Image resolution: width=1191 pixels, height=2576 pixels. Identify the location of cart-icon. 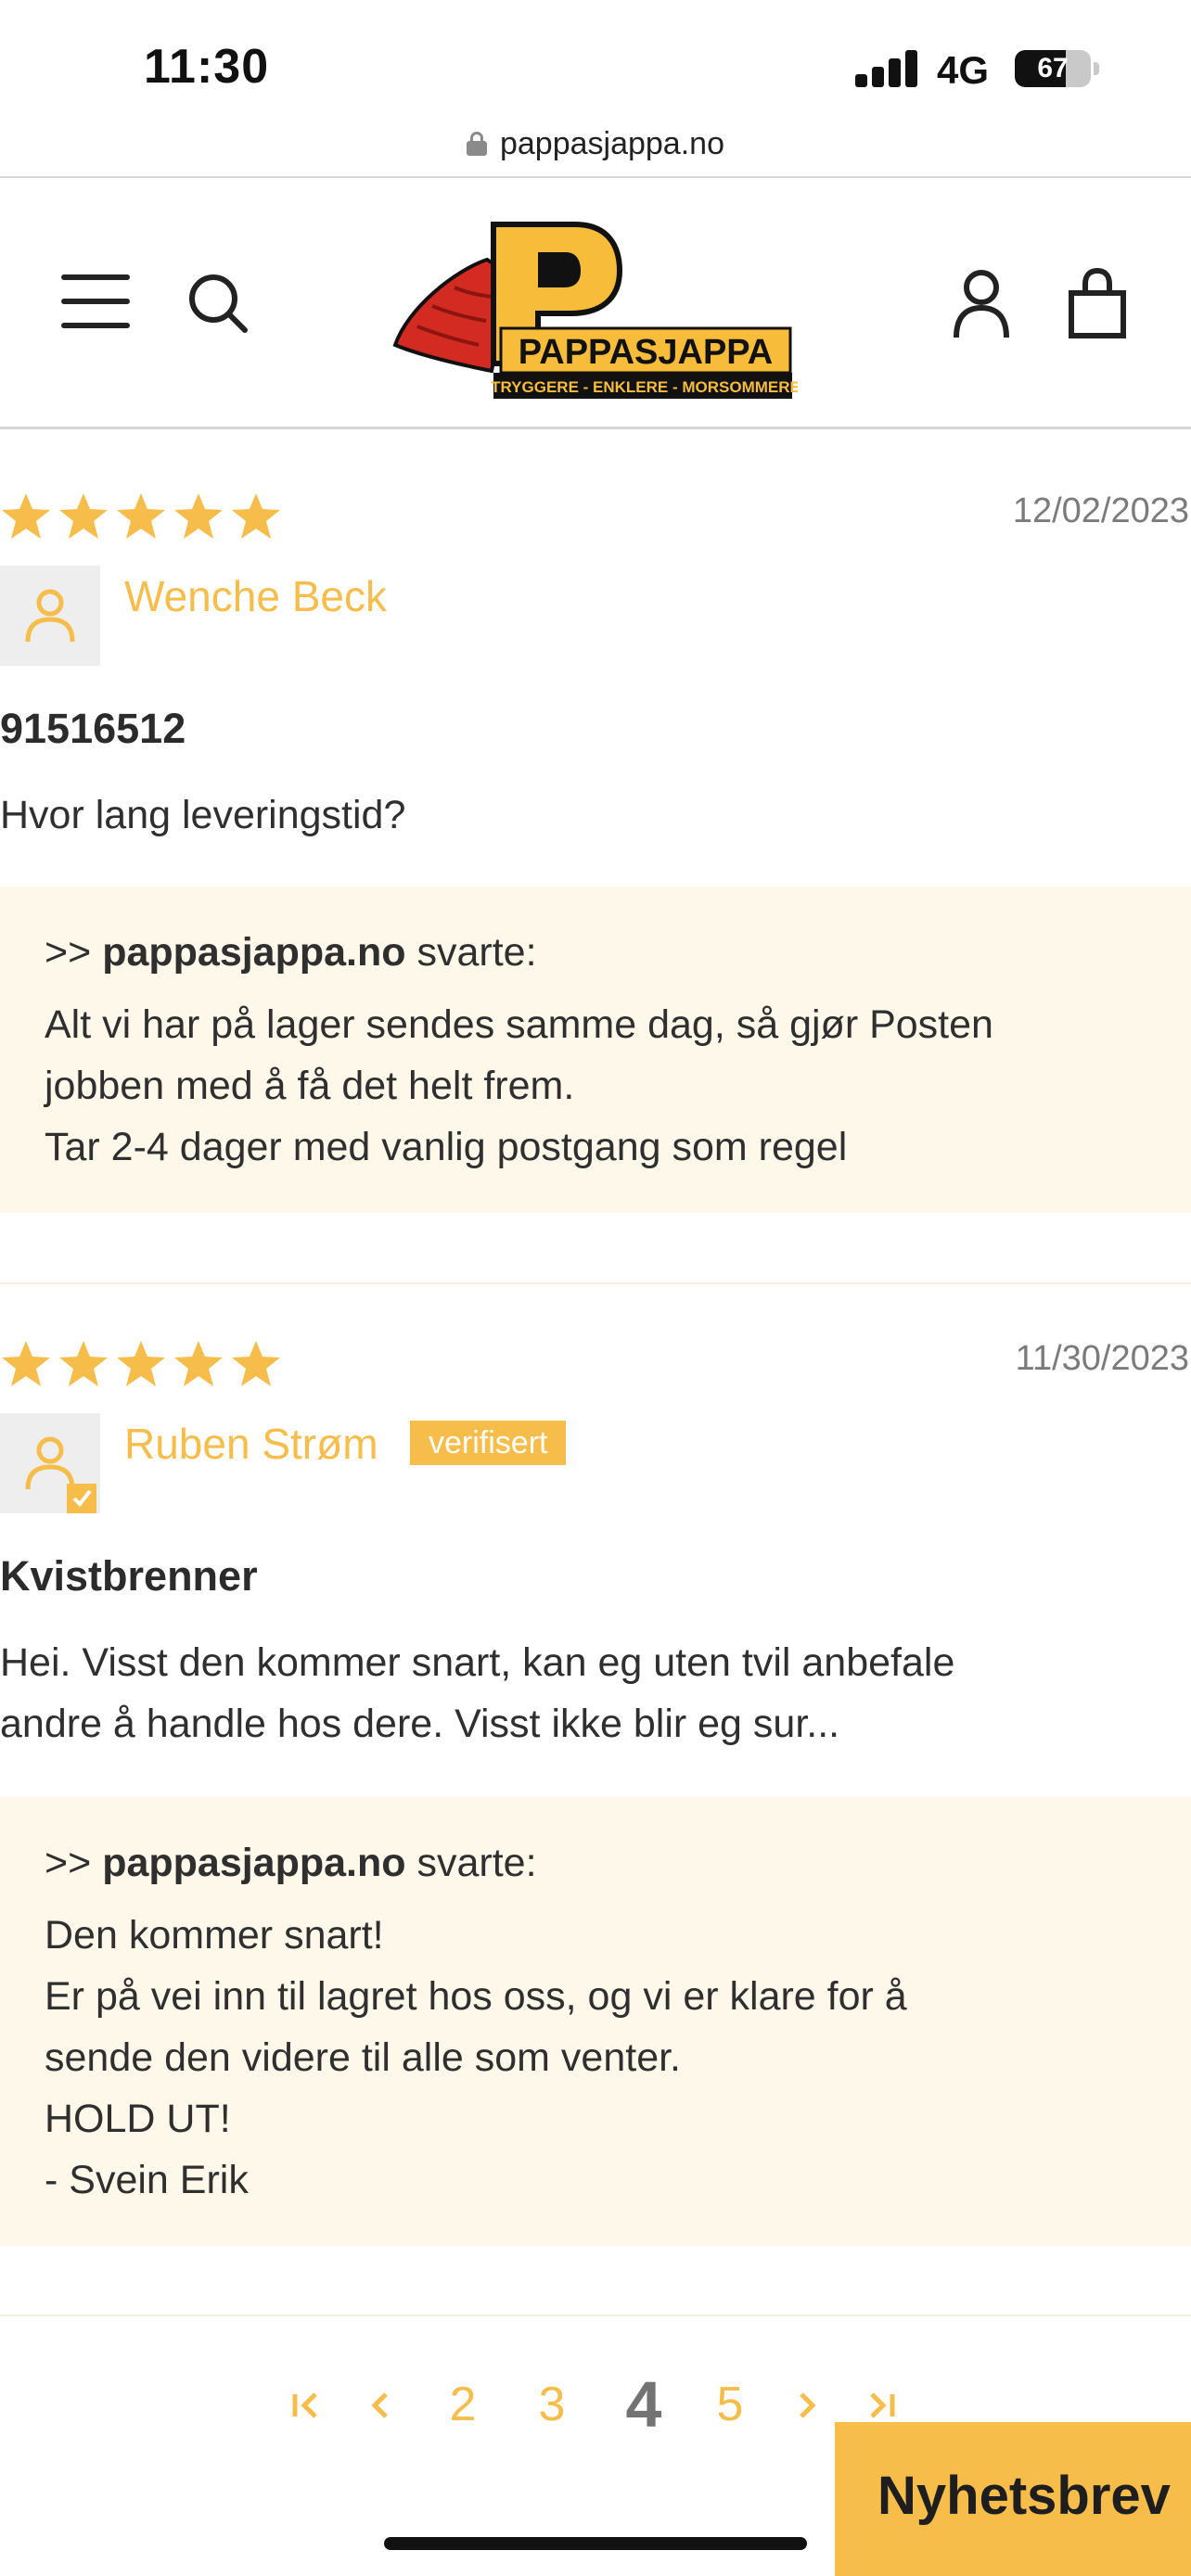
(1097, 304).